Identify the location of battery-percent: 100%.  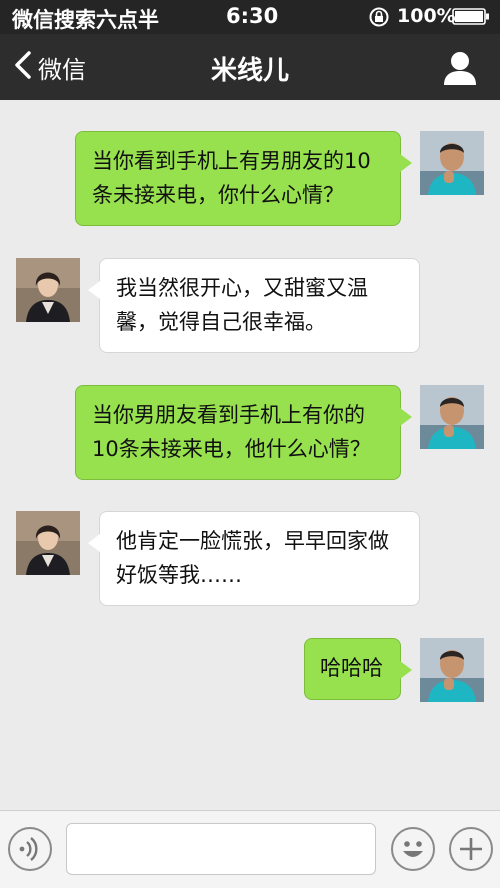
(426, 16).